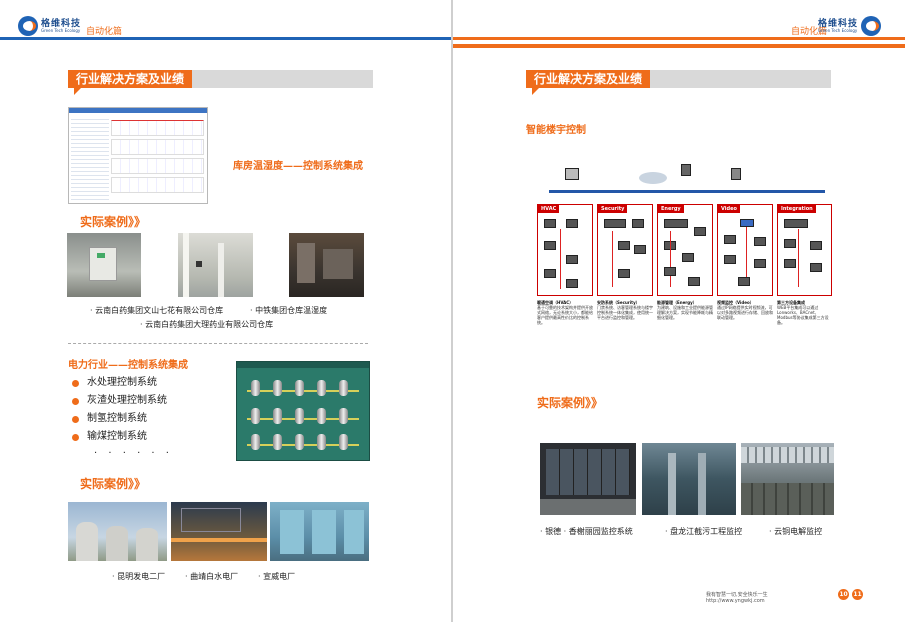  What do you see at coordinates (130, 82) in the screenshot?
I see `section-title: 行业解决方案及业绩` at bounding box center [130, 82].